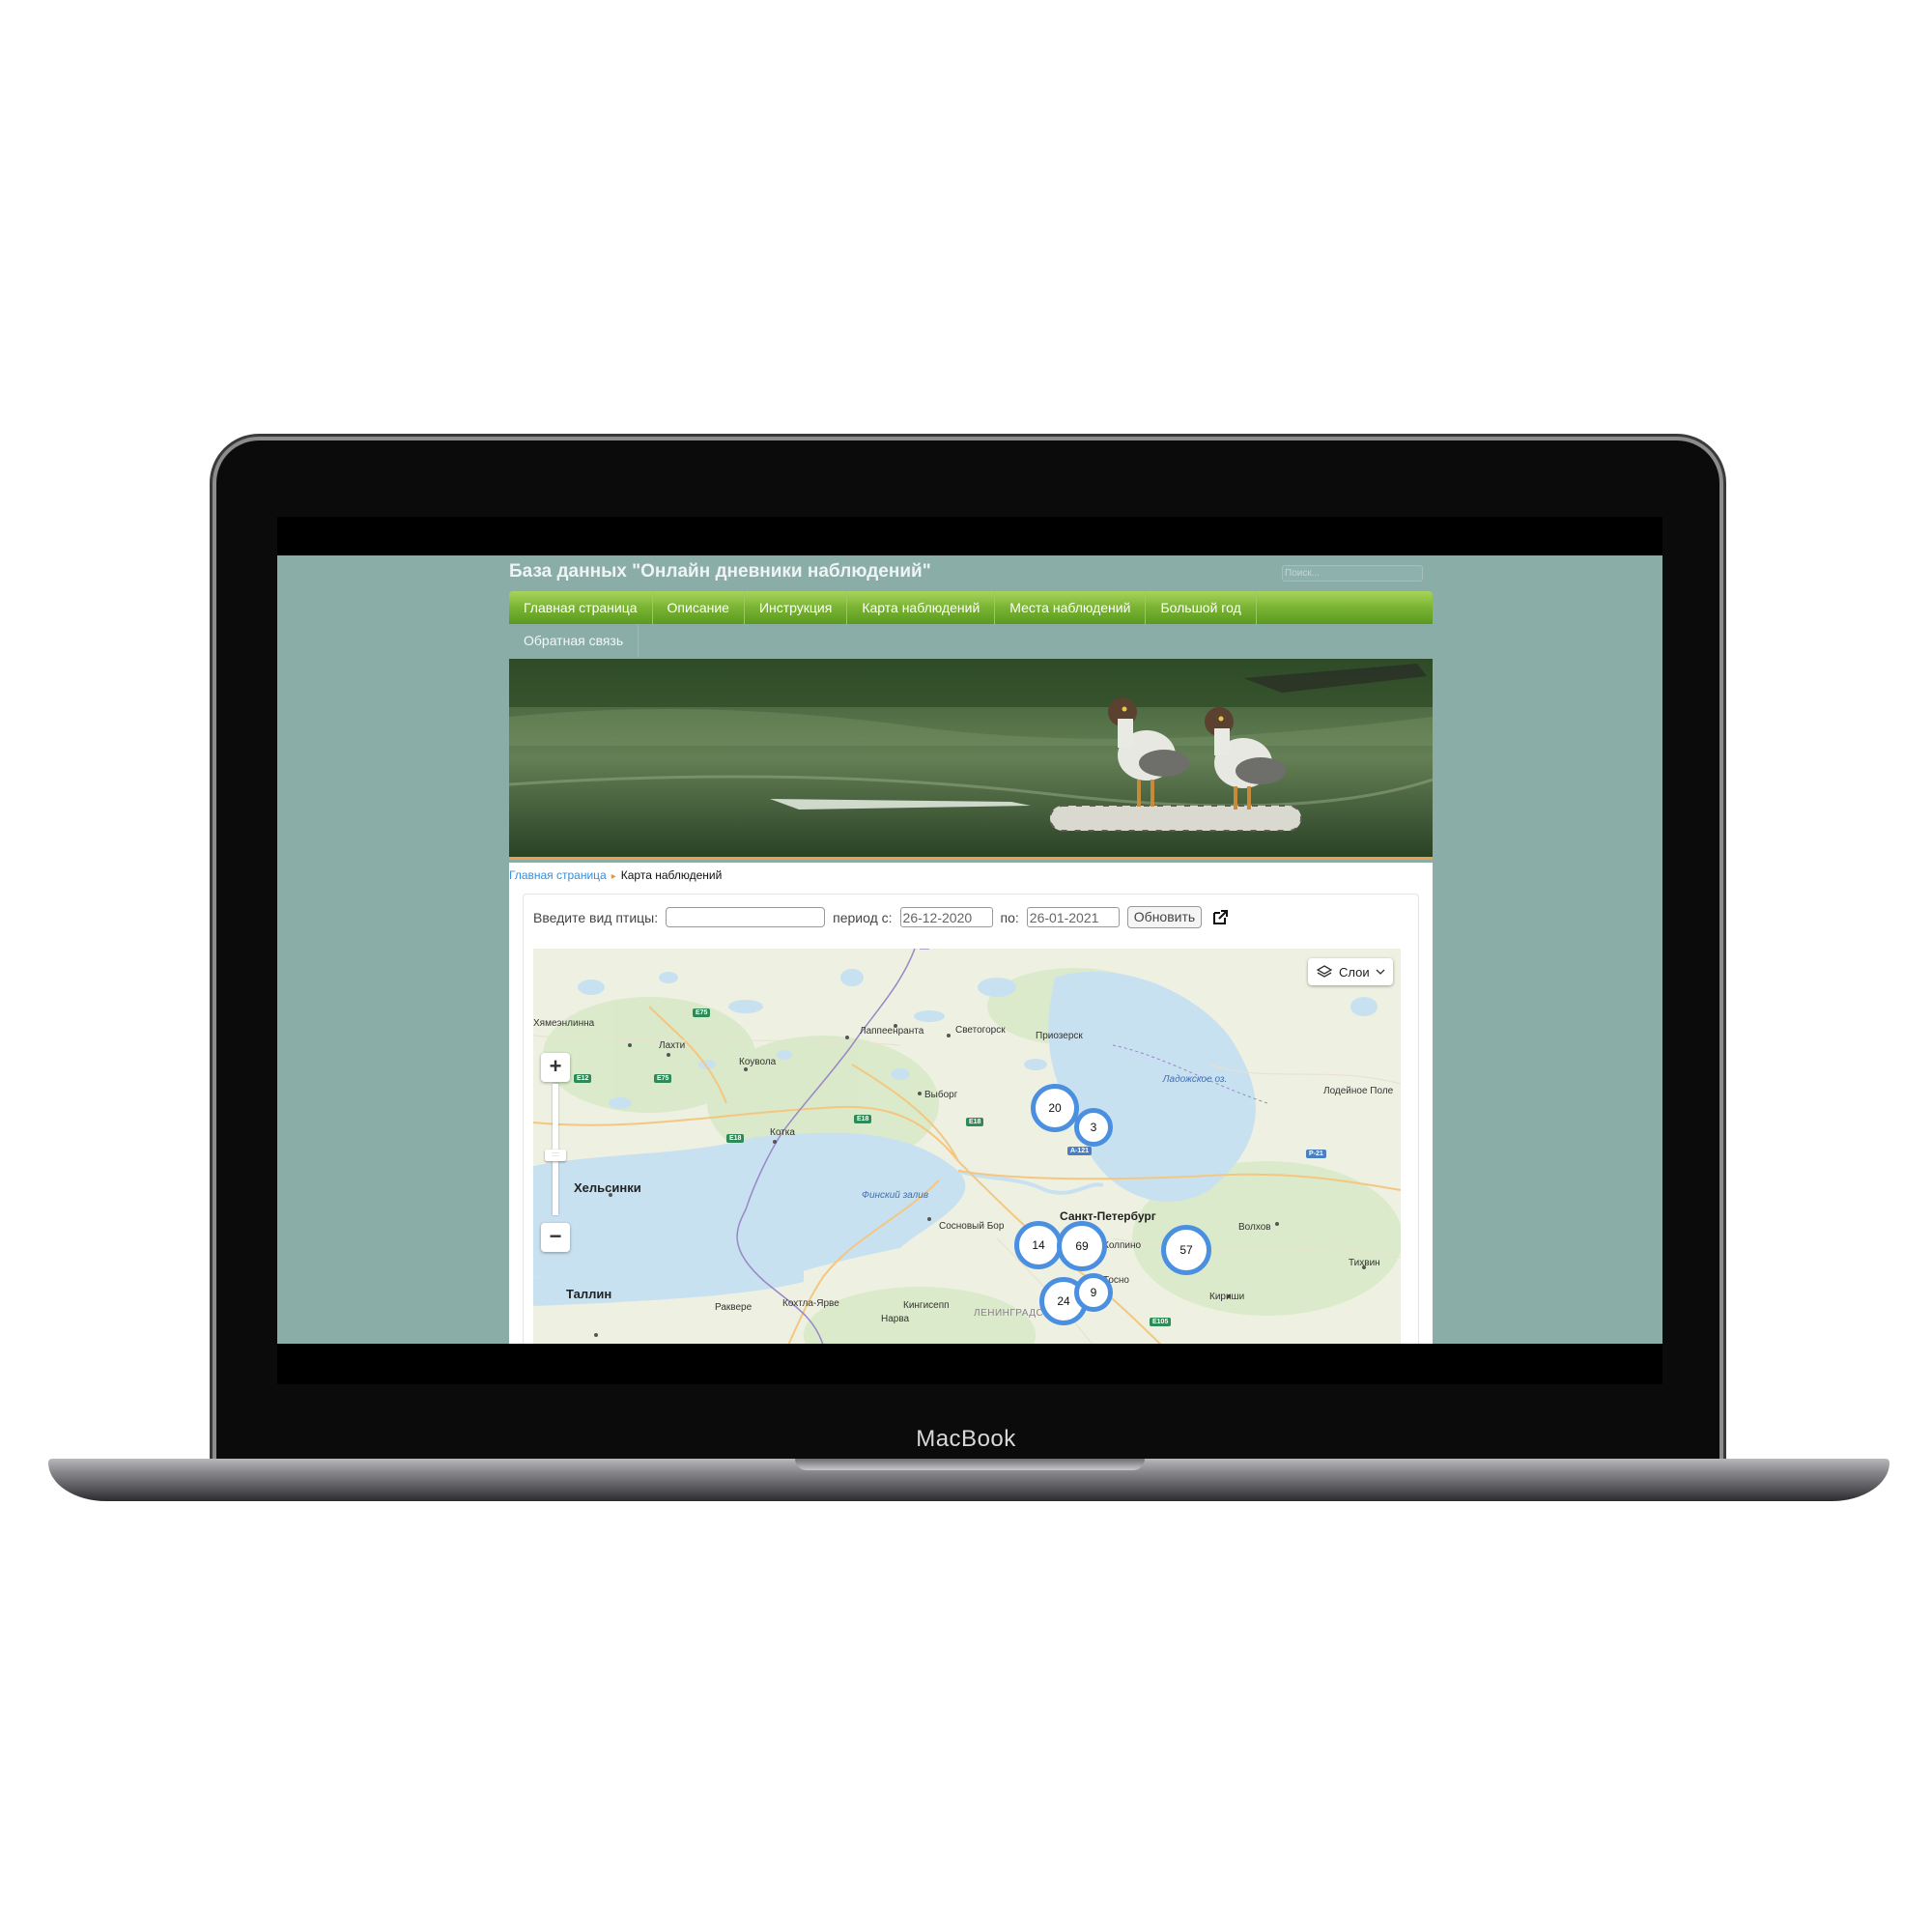 The image size is (1932, 1932). Describe the element at coordinates (607, 1187) in the screenshot. I see `map-label-helsinki: Хельсинки` at that location.